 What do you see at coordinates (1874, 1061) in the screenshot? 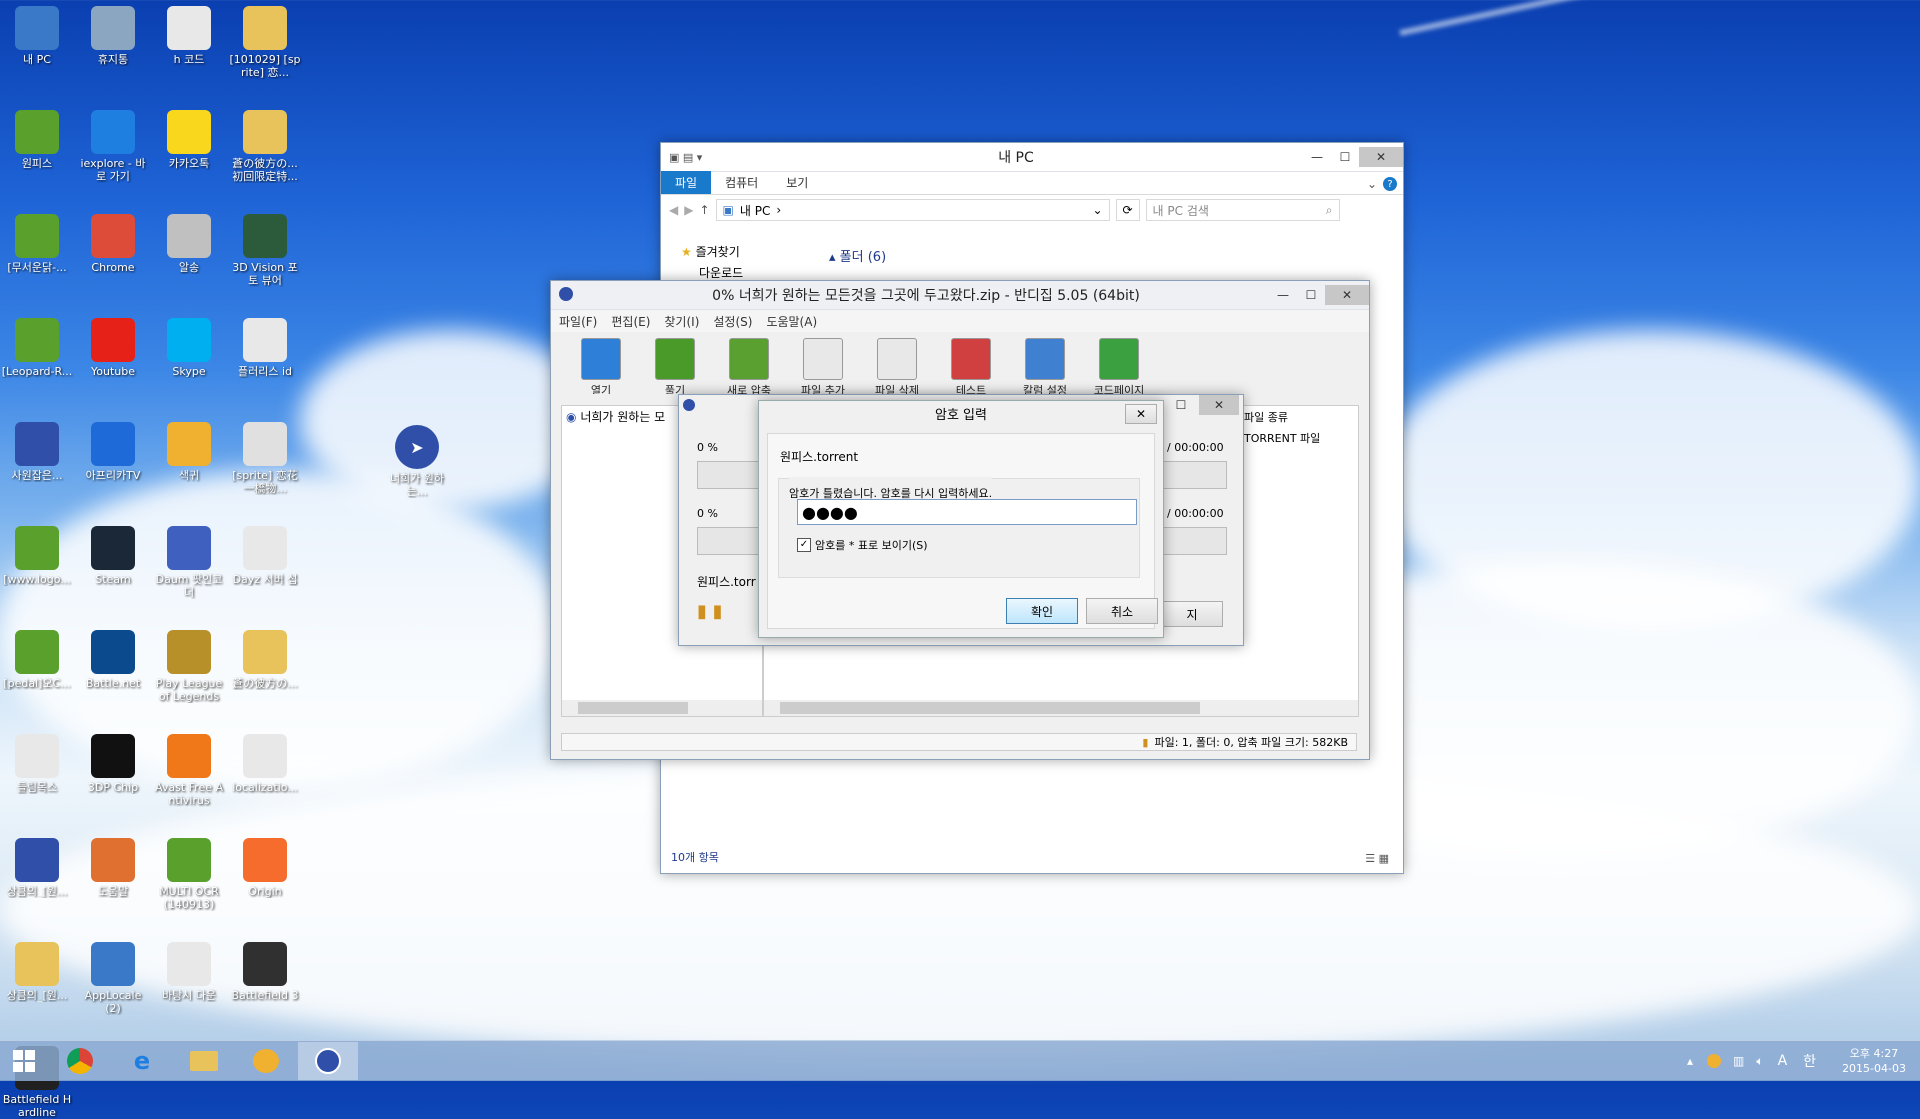
I see `clock: 오후 4:27 2015-04-03` at bounding box center [1874, 1061].